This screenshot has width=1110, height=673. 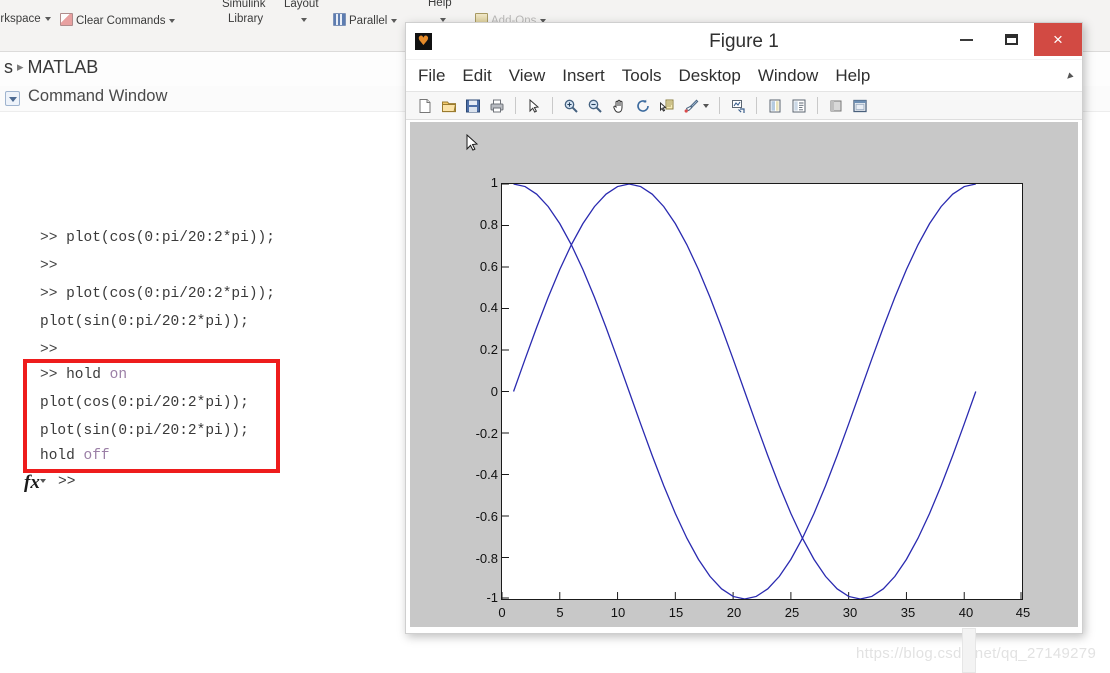 What do you see at coordinates (497, 105) in the screenshot?
I see `print-figure-icon` at bounding box center [497, 105].